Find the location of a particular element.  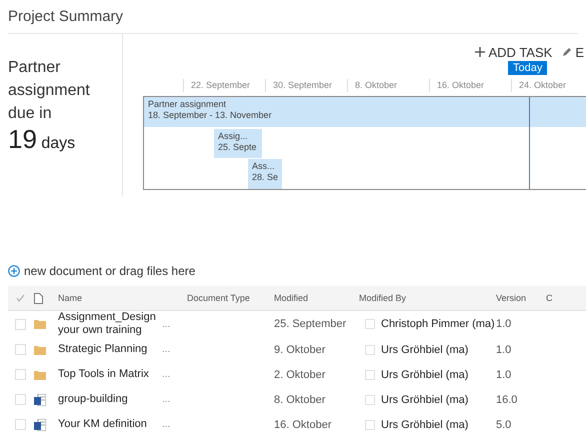

plus-icon is located at coordinates (479, 52).